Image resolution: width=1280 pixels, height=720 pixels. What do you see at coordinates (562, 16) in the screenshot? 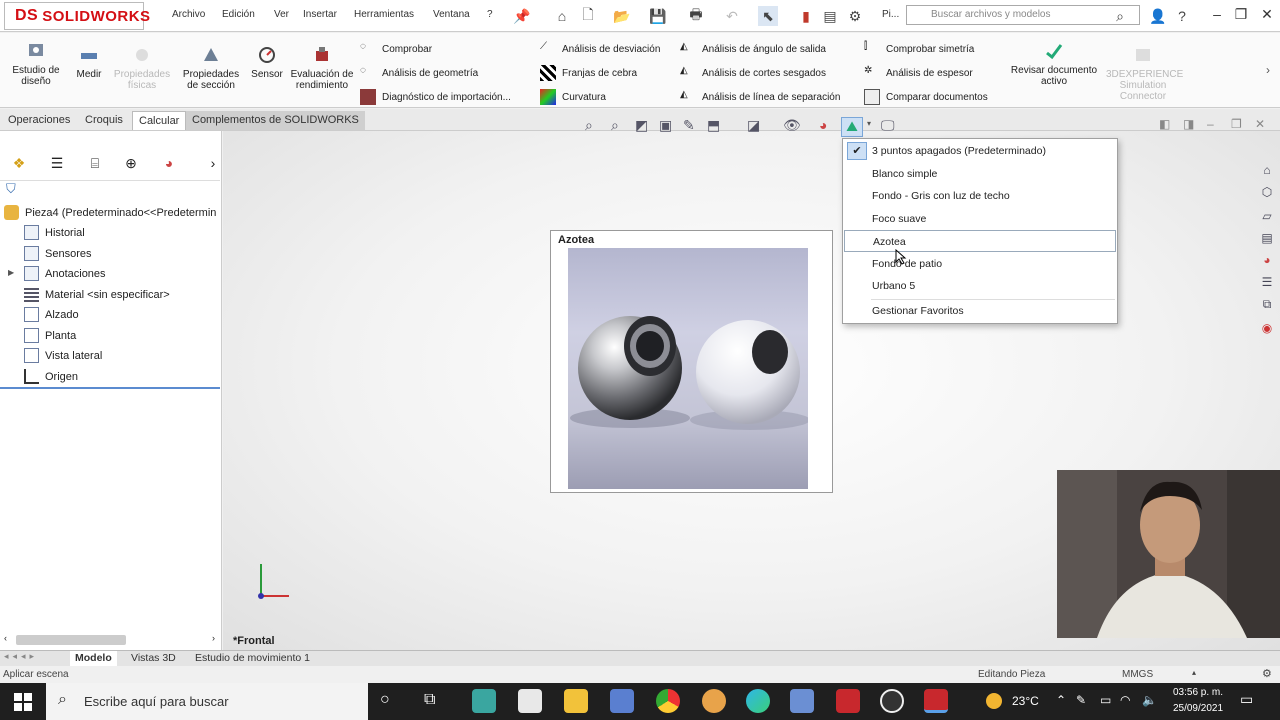
I see `home-icon: ⌂` at bounding box center [562, 16].